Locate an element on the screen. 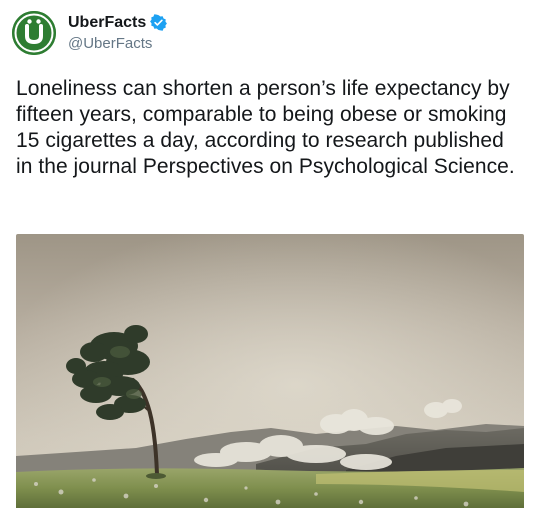 The width and height of the screenshot is (540, 508). handle: @UberFacts is located at coordinates (117, 44).